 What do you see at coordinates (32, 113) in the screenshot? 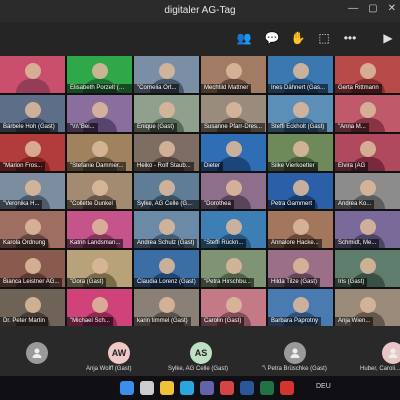
I see `participant-tile: Bärbele Hoh (Gast)` at bounding box center [32, 113].